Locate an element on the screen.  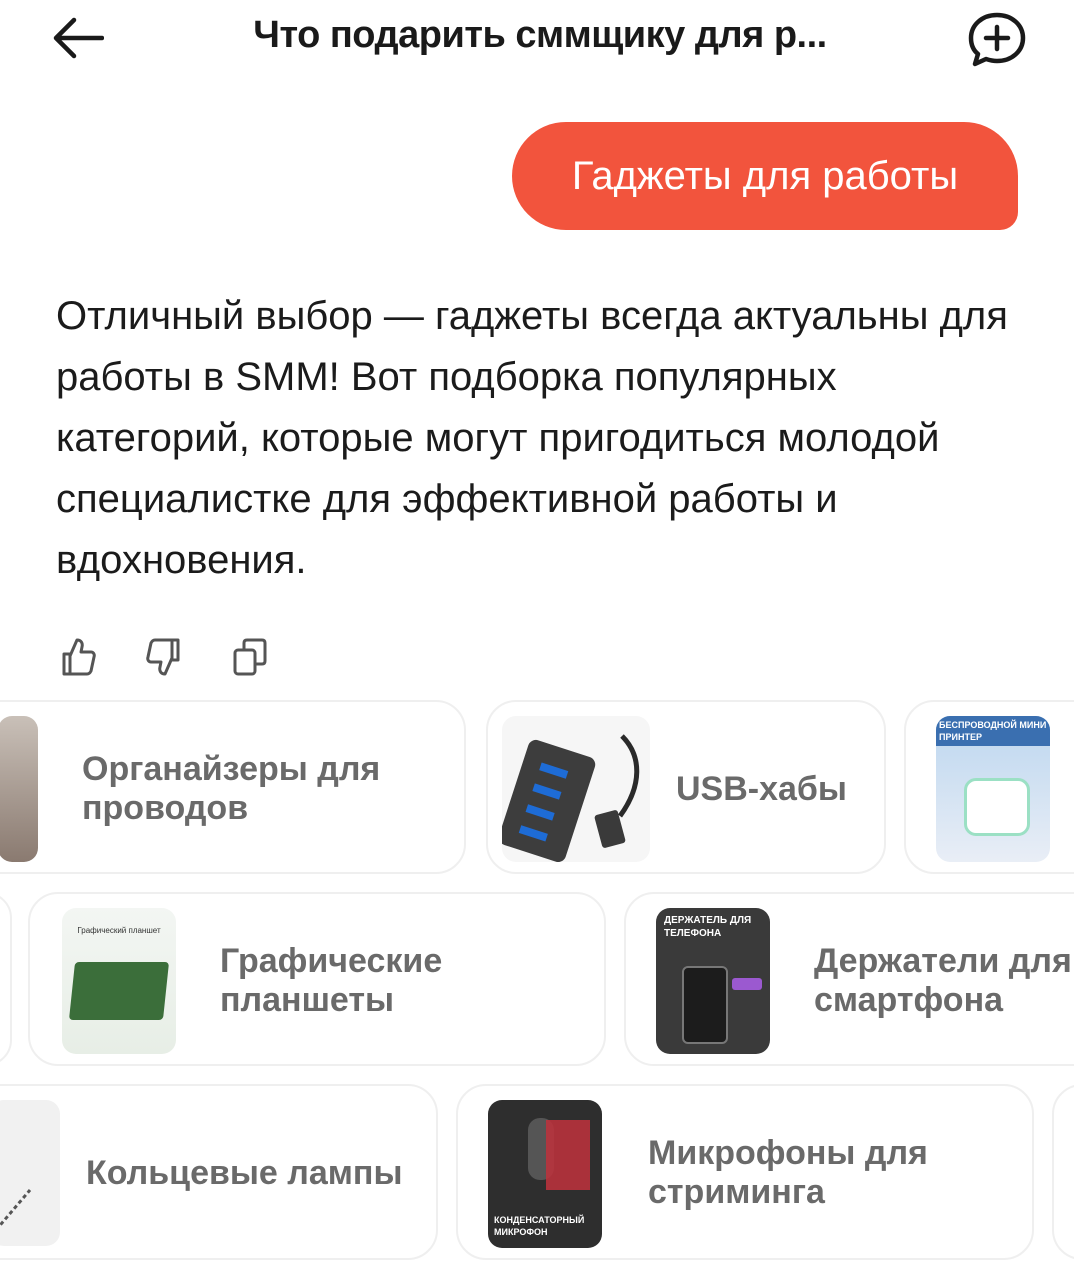
category-label: Кольцевые лампы is located at coordinates (244, 1173).